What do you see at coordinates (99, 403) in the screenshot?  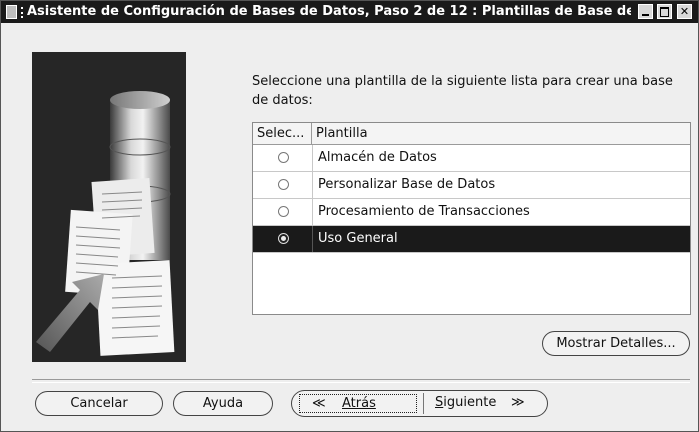 I see `cancel-button: Cancelar` at bounding box center [99, 403].